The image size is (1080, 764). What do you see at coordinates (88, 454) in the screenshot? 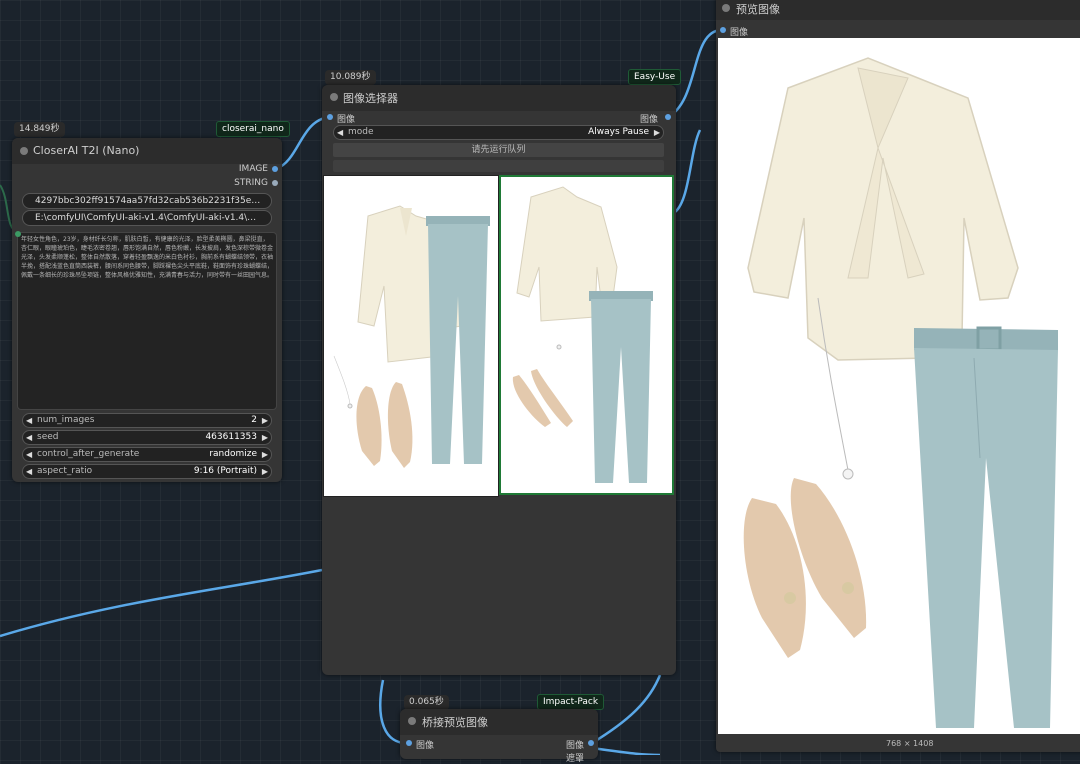
I see `widget-label: control_after_generate` at bounding box center [88, 454].